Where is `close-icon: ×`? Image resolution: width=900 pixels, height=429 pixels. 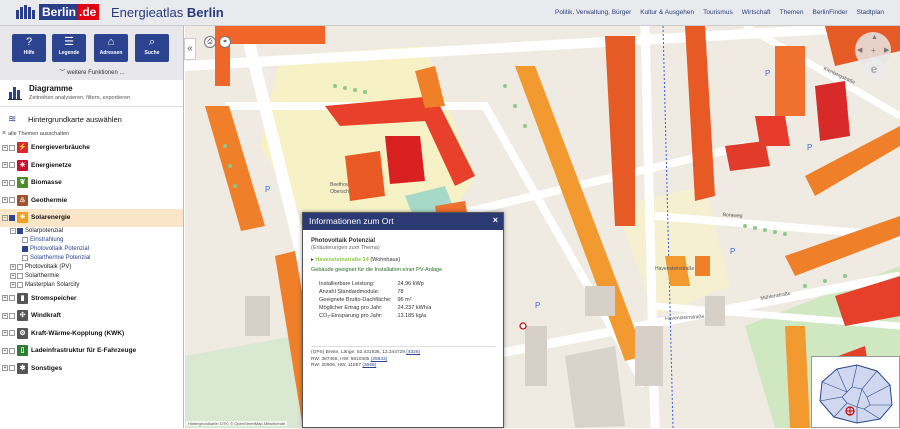 close-icon: × is located at coordinates (495, 220).